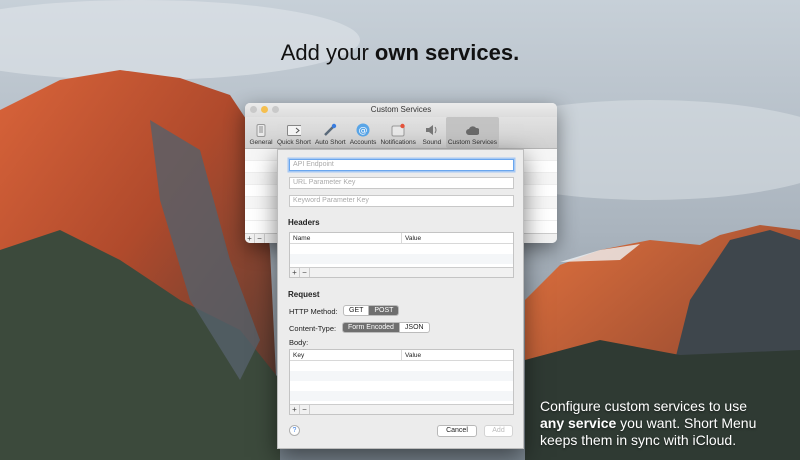 The width and height of the screenshot is (800, 460). What do you see at coordinates (295, 272) in the screenshot?
I see `add-header-button: +` at bounding box center [295, 272].